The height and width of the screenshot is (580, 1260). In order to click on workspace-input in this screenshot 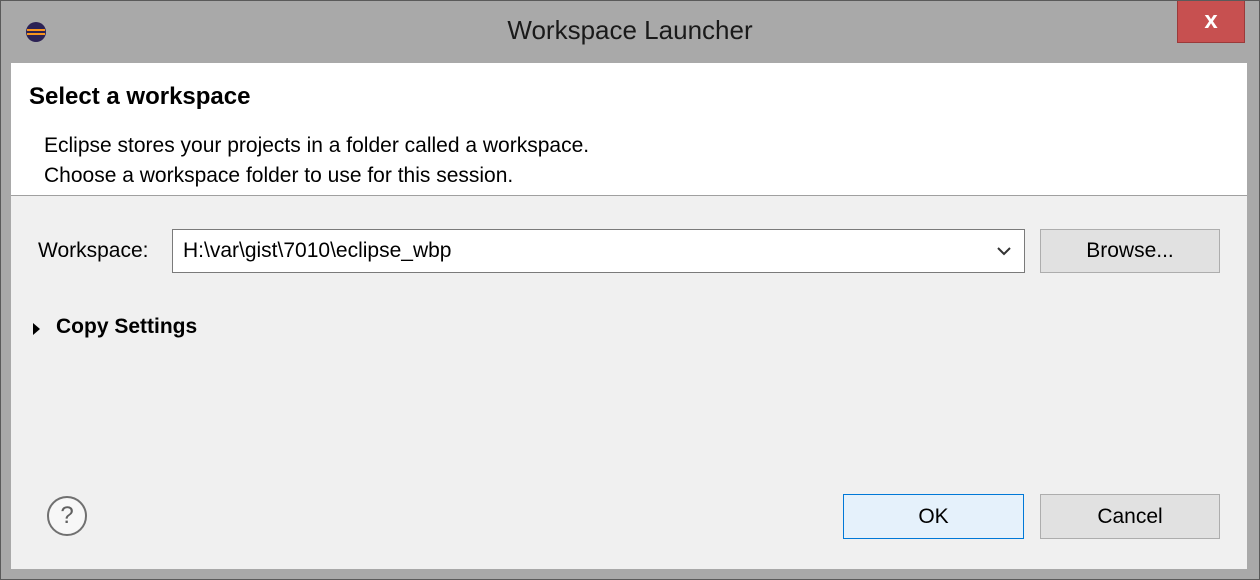, I will do `click(583, 251)`.